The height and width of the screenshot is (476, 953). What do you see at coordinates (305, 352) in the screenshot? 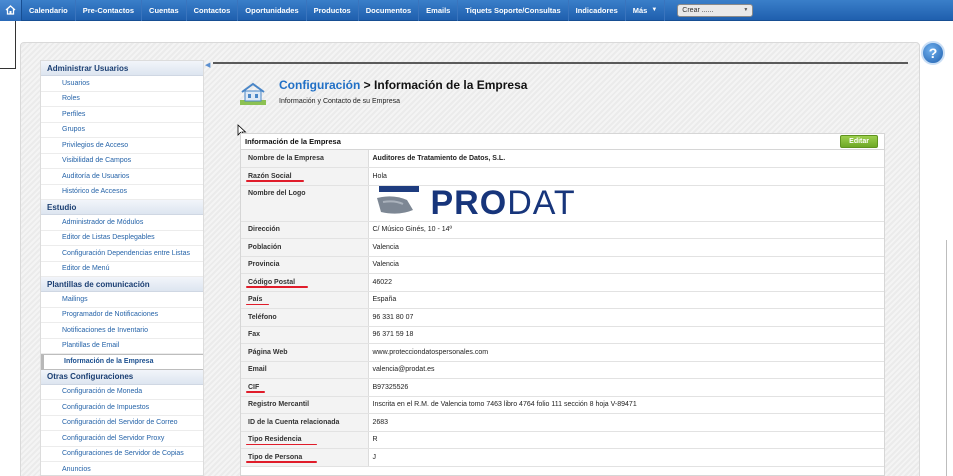
I see `field-label: Página Web` at bounding box center [305, 352].